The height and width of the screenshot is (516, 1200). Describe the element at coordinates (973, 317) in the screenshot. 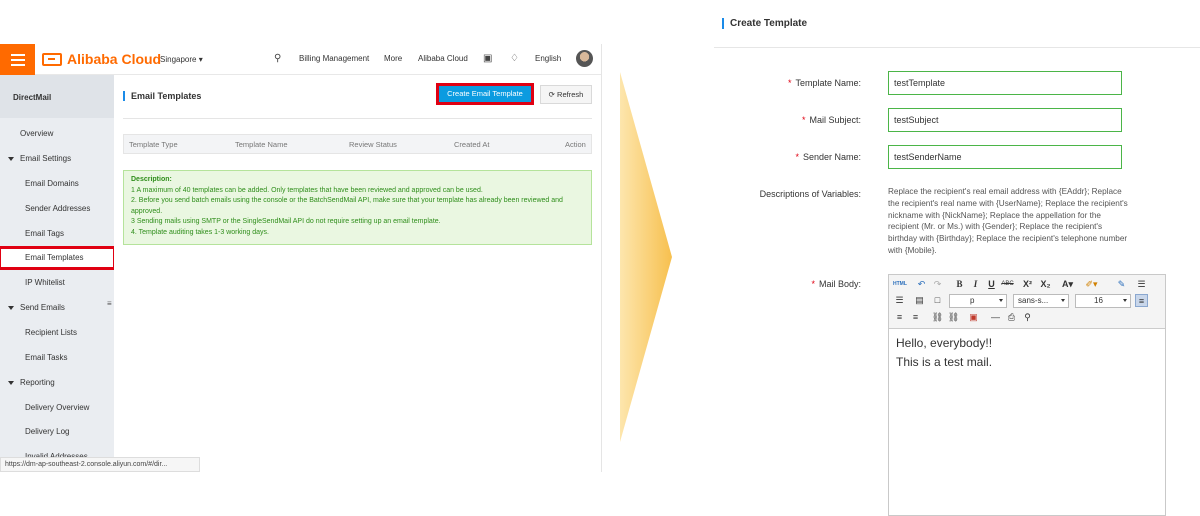

I see `image-icon: ▣` at that location.